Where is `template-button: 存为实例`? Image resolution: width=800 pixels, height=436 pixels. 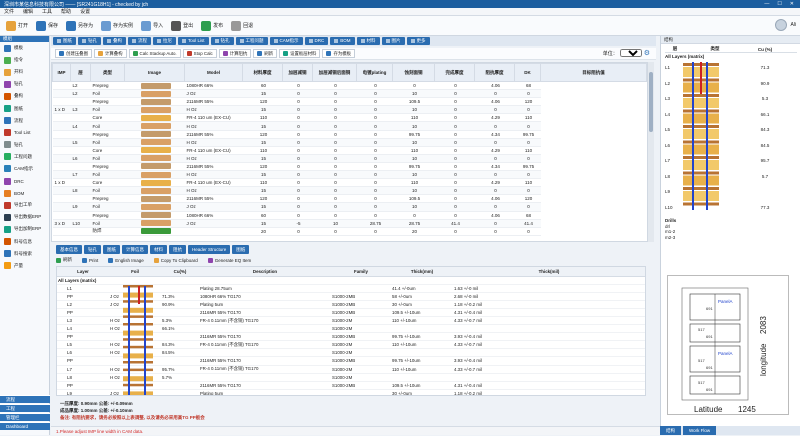 template-button: 存为实例 is located at coordinates (117, 26).